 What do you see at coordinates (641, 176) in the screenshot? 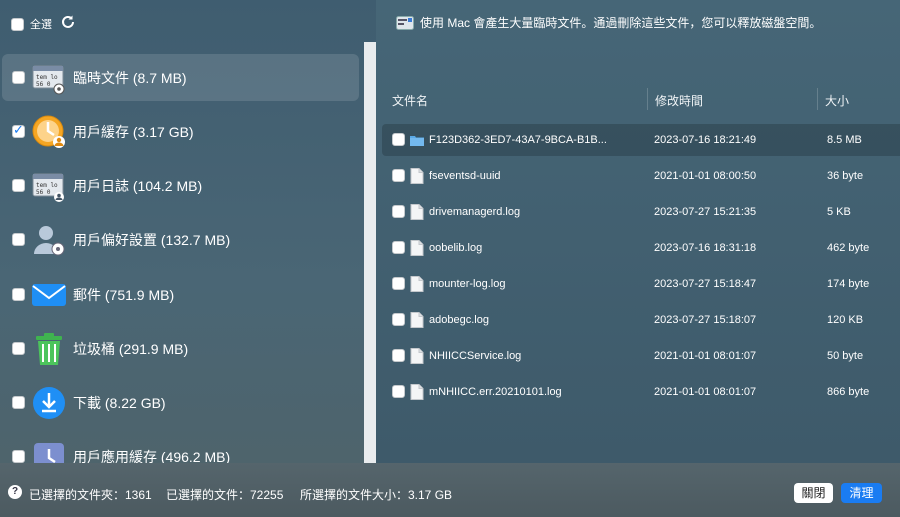
I see `table-row: fseventsd-uuid 2021-01-01 08:00:50 36 byte` at bounding box center [641, 176].